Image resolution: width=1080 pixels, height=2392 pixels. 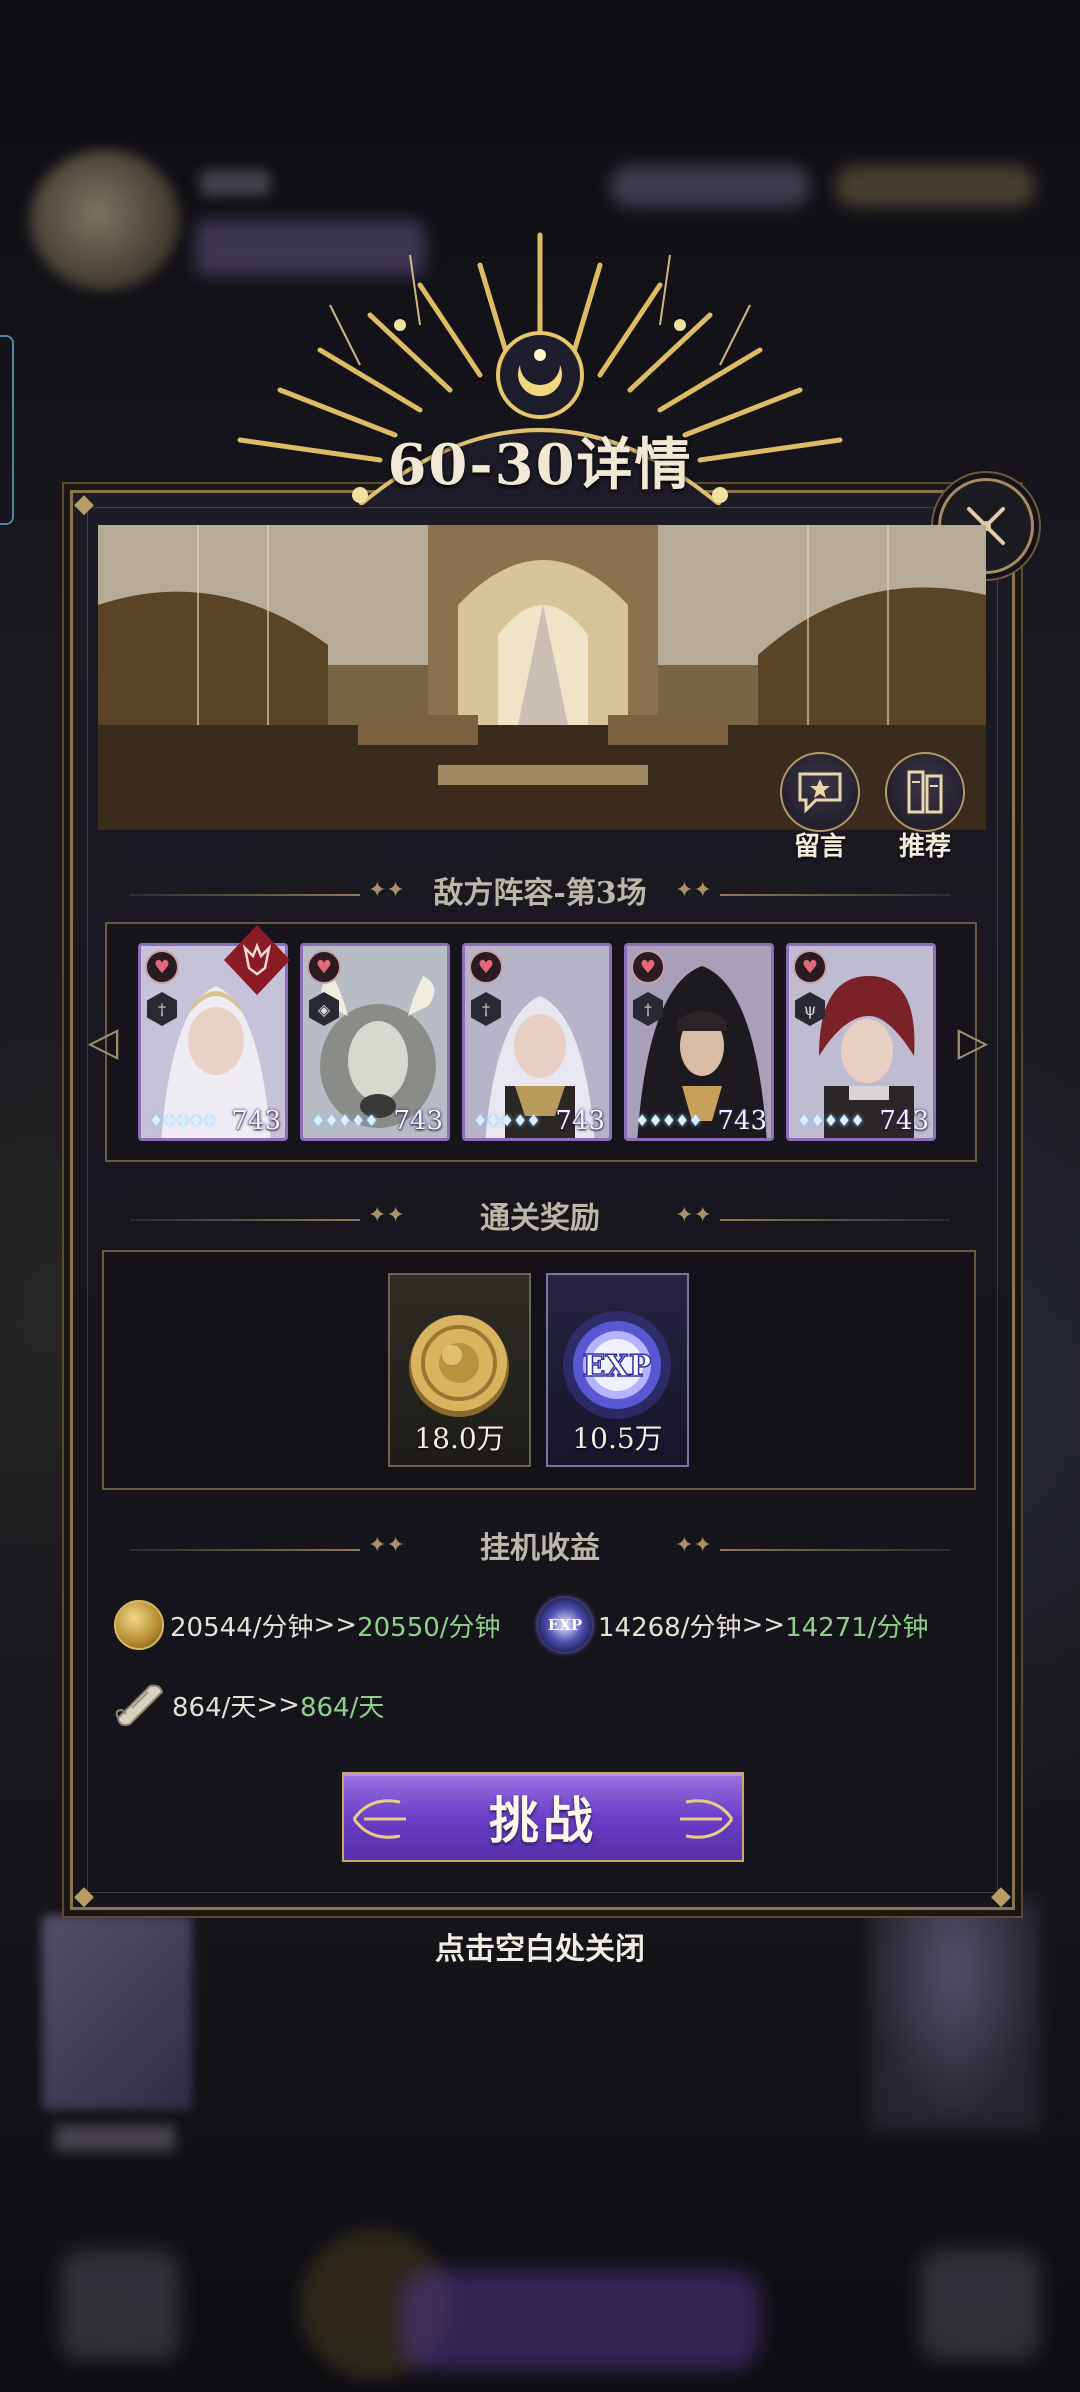 I want to click on exp-rate-arrow: >>, so click(x=763, y=1625).